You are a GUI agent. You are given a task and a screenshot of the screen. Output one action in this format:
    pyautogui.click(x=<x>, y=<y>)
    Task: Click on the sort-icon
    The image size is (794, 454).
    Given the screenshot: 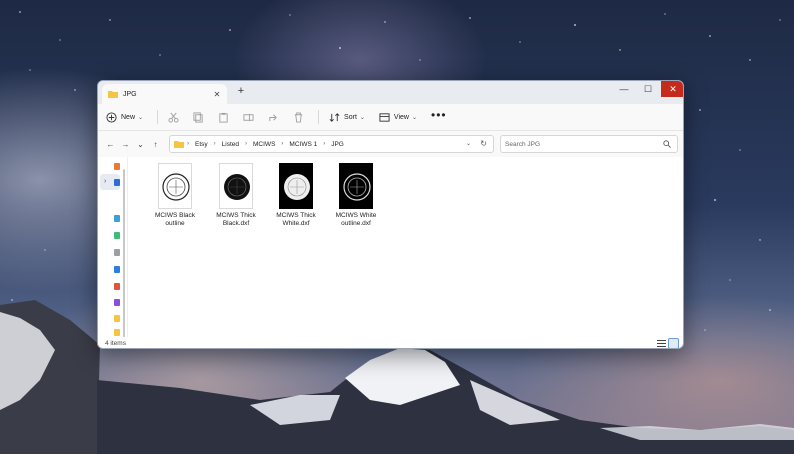 What is the action you would take?
    pyautogui.click(x=334, y=117)
    